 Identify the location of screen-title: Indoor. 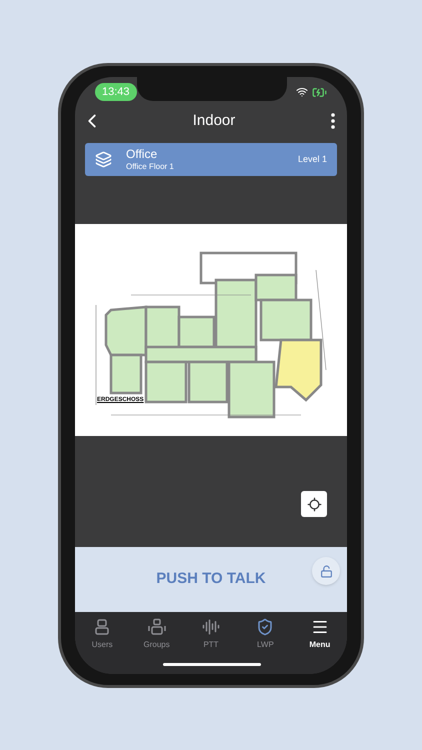
(214, 120).